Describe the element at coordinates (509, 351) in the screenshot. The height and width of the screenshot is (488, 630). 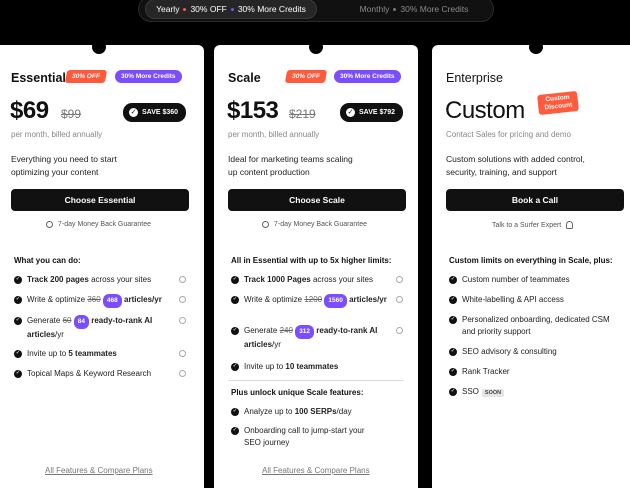
I see `feature-text: SEO advisory & consulting` at that location.